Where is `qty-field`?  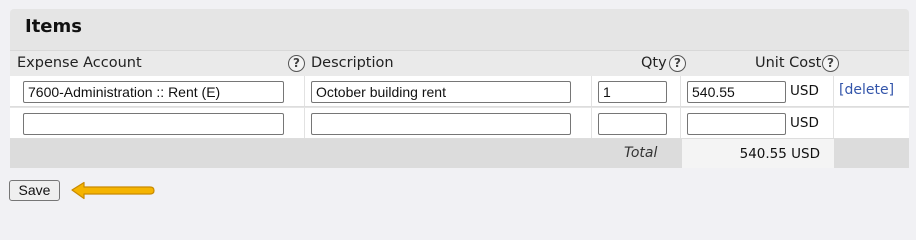 qty-field is located at coordinates (632, 124).